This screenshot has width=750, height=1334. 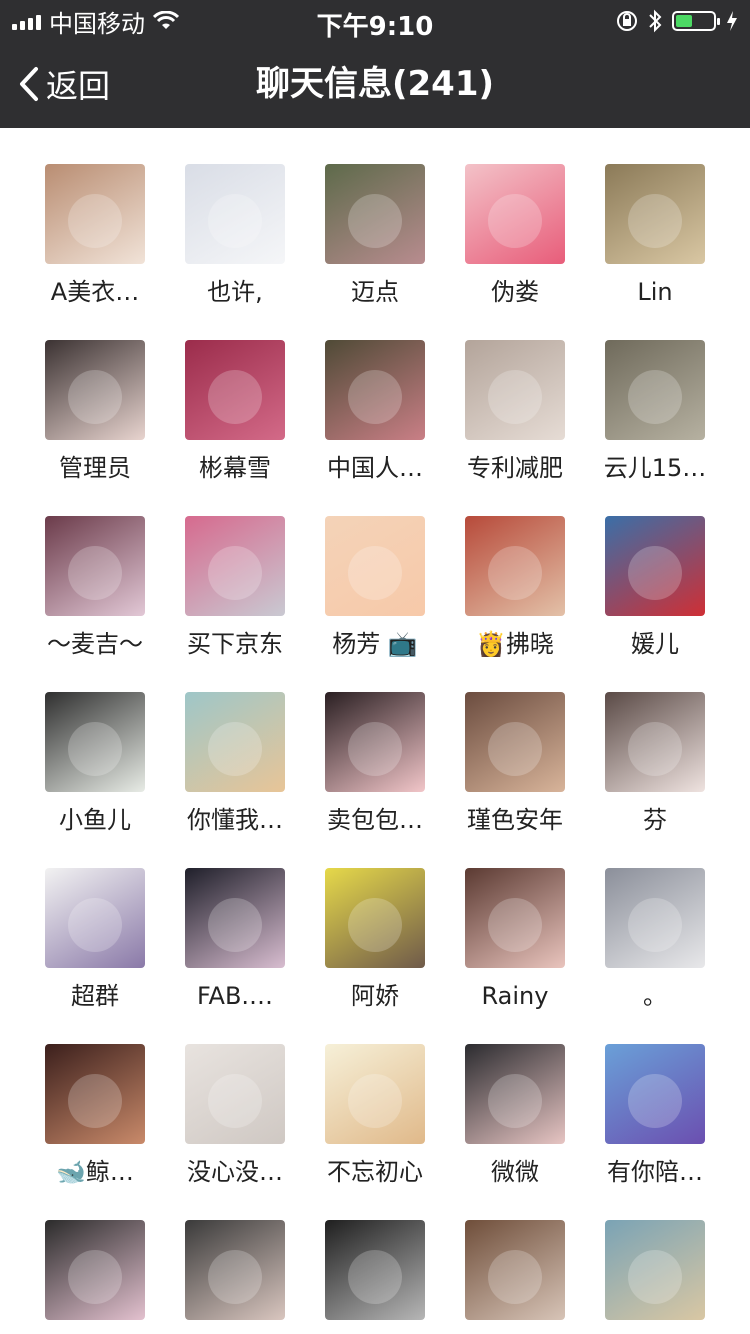 I want to click on member-name: 阿娇, so click(x=375, y=996).